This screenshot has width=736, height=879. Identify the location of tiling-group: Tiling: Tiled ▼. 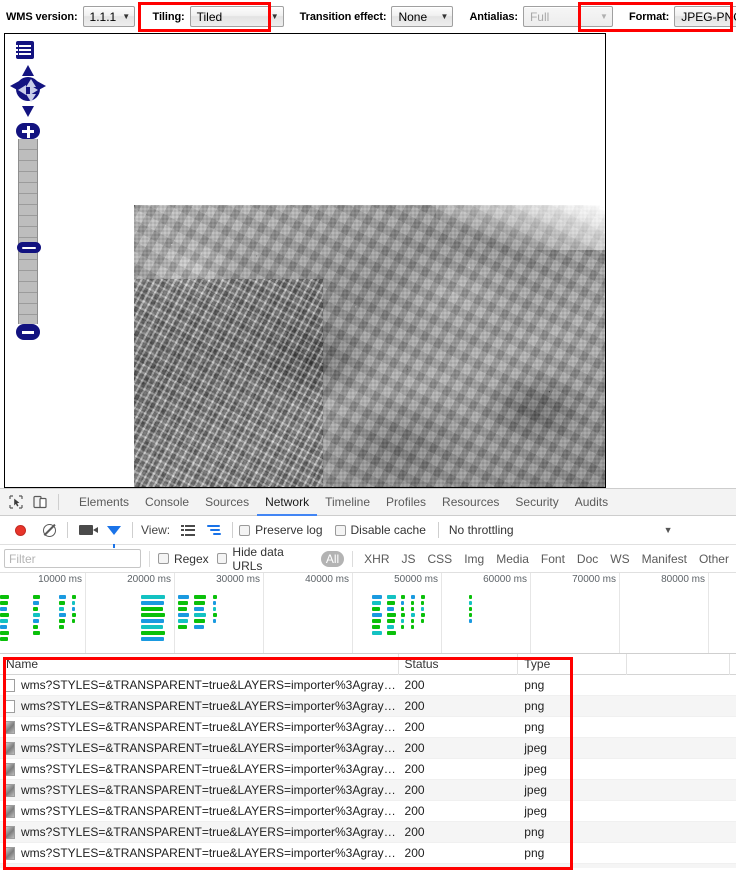
(218, 16).